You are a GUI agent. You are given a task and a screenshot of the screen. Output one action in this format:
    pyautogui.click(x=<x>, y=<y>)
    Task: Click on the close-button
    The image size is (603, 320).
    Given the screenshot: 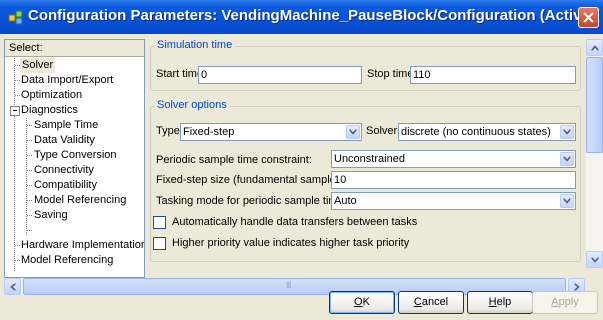 What is the action you would take?
    pyautogui.click(x=588, y=17)
    